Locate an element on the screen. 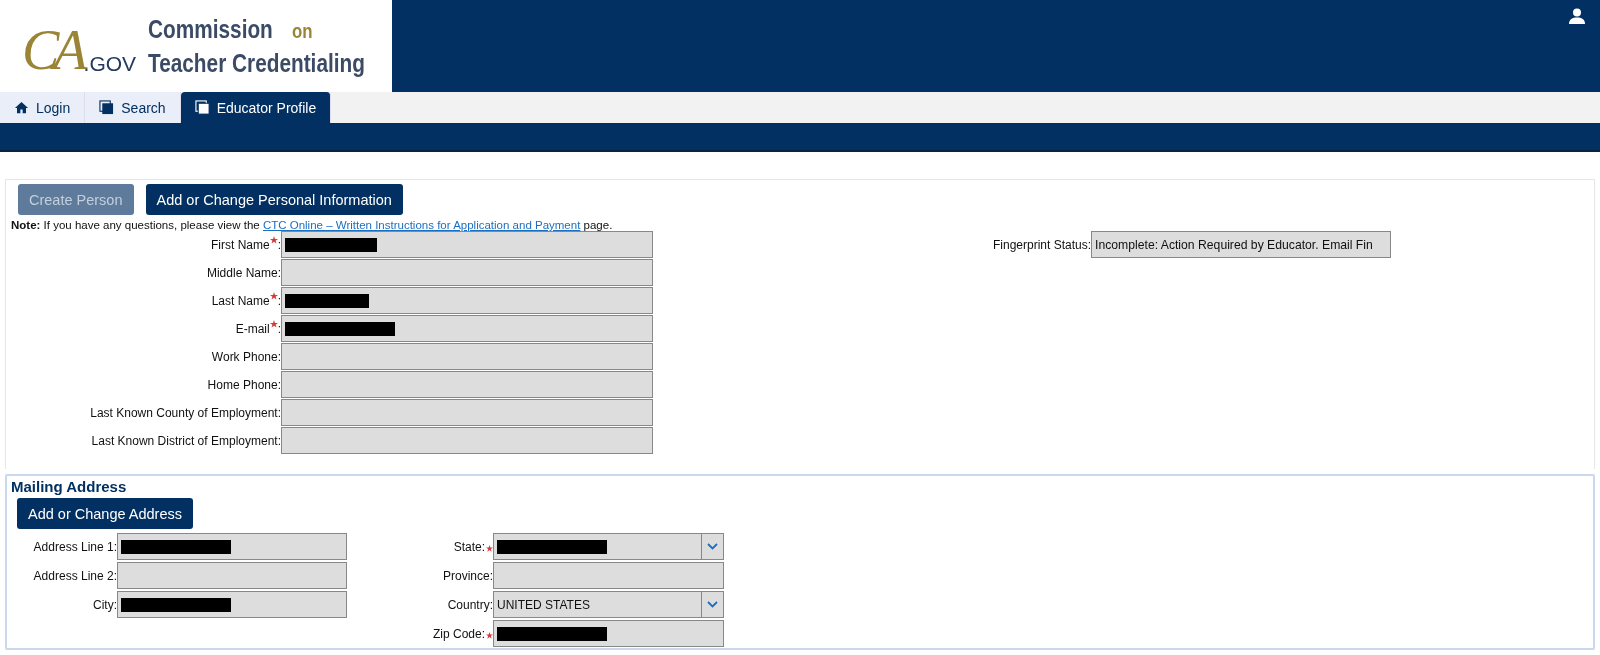 The image size is (1600, 655). field-label: Last Known County of Employment is located at coordinates (184, 412).